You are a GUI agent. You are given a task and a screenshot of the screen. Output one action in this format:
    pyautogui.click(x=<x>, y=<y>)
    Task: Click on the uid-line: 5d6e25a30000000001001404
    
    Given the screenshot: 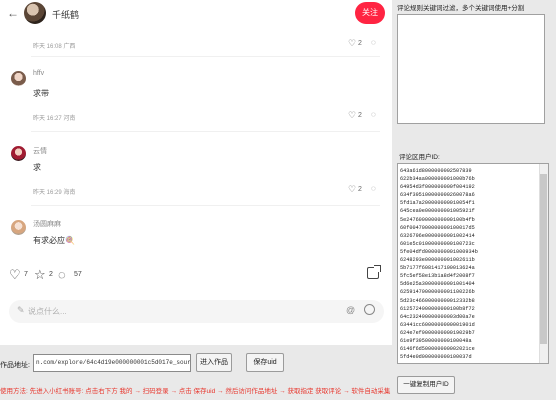 What is the action you would take?
    pyautogui.click(x=437, y=284)
    